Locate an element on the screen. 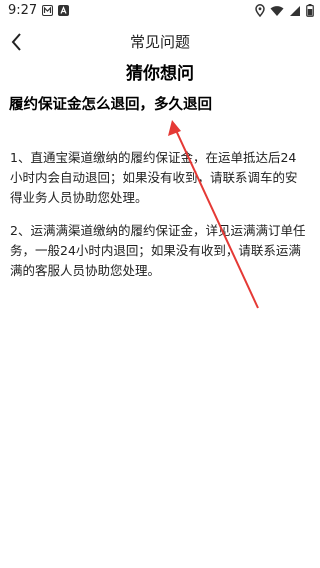  signal-icon is located at coordinates (295, 10).